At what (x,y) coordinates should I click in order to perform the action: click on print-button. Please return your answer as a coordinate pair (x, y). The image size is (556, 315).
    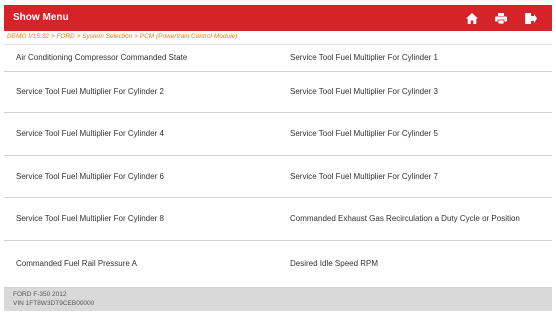
    Looking at the image, I should click on (501, 18).